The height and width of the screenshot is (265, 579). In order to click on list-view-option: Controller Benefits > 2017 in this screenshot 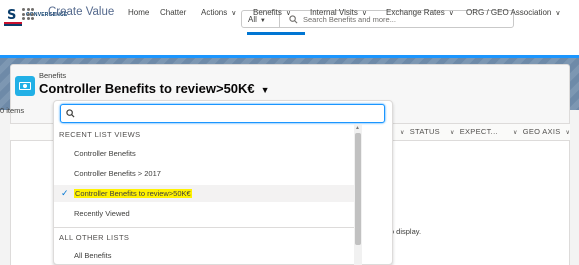, I will do `click(117, 173)`.